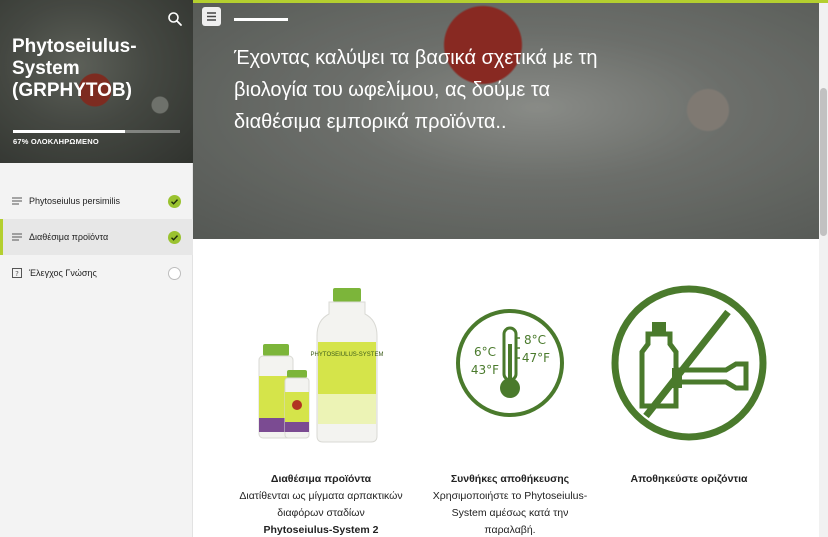 The image size is (828, 537). What do you see at coordinates (69, 131) in the screenshot?
I see `progress-fill` at bounding box center [69, 131].